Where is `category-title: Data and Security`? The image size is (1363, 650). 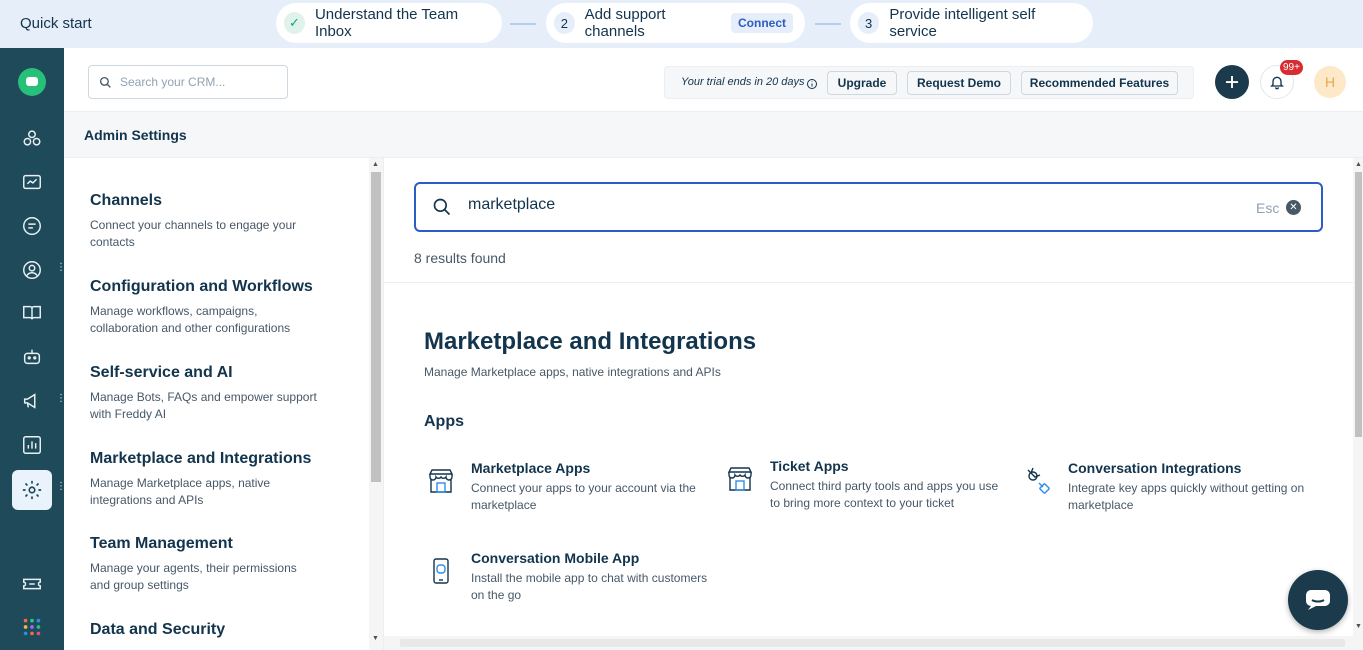 category-title: Data and Security is located at coordinates (158, 629).